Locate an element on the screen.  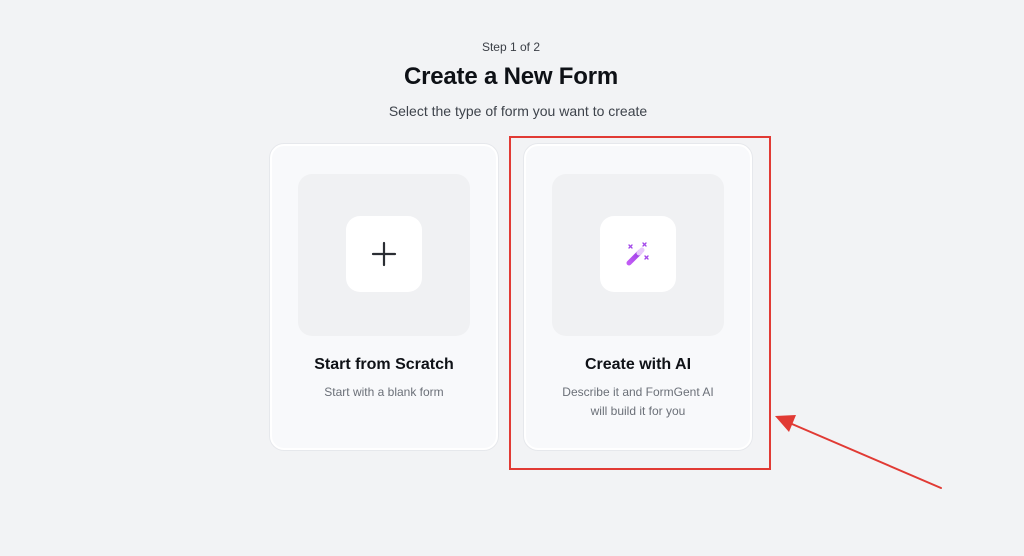
card-description: Start with a blank form is located at coordinates (384, 392).